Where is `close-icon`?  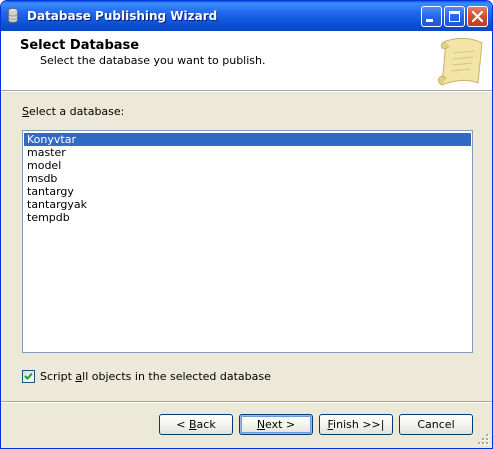 close-icon is located at coordinates (477, 16).